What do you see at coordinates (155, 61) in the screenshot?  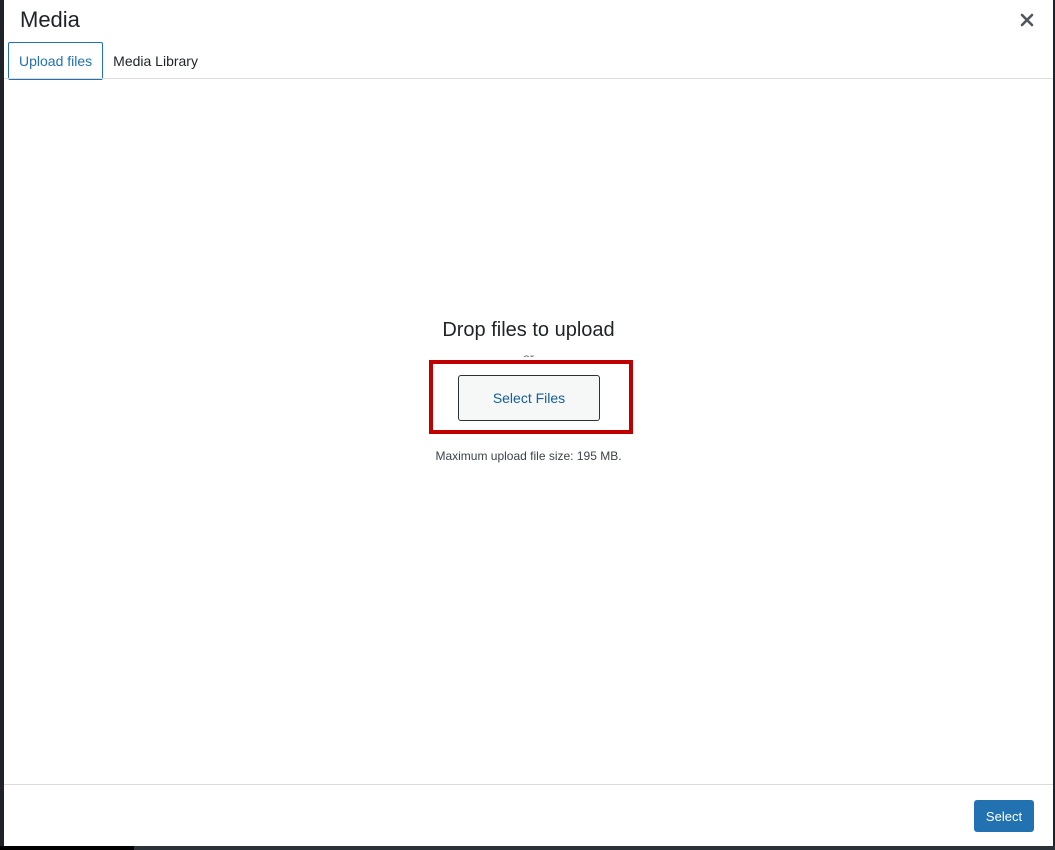 I see `tab-media-library: Media Library` at bounding box center [155, 61].